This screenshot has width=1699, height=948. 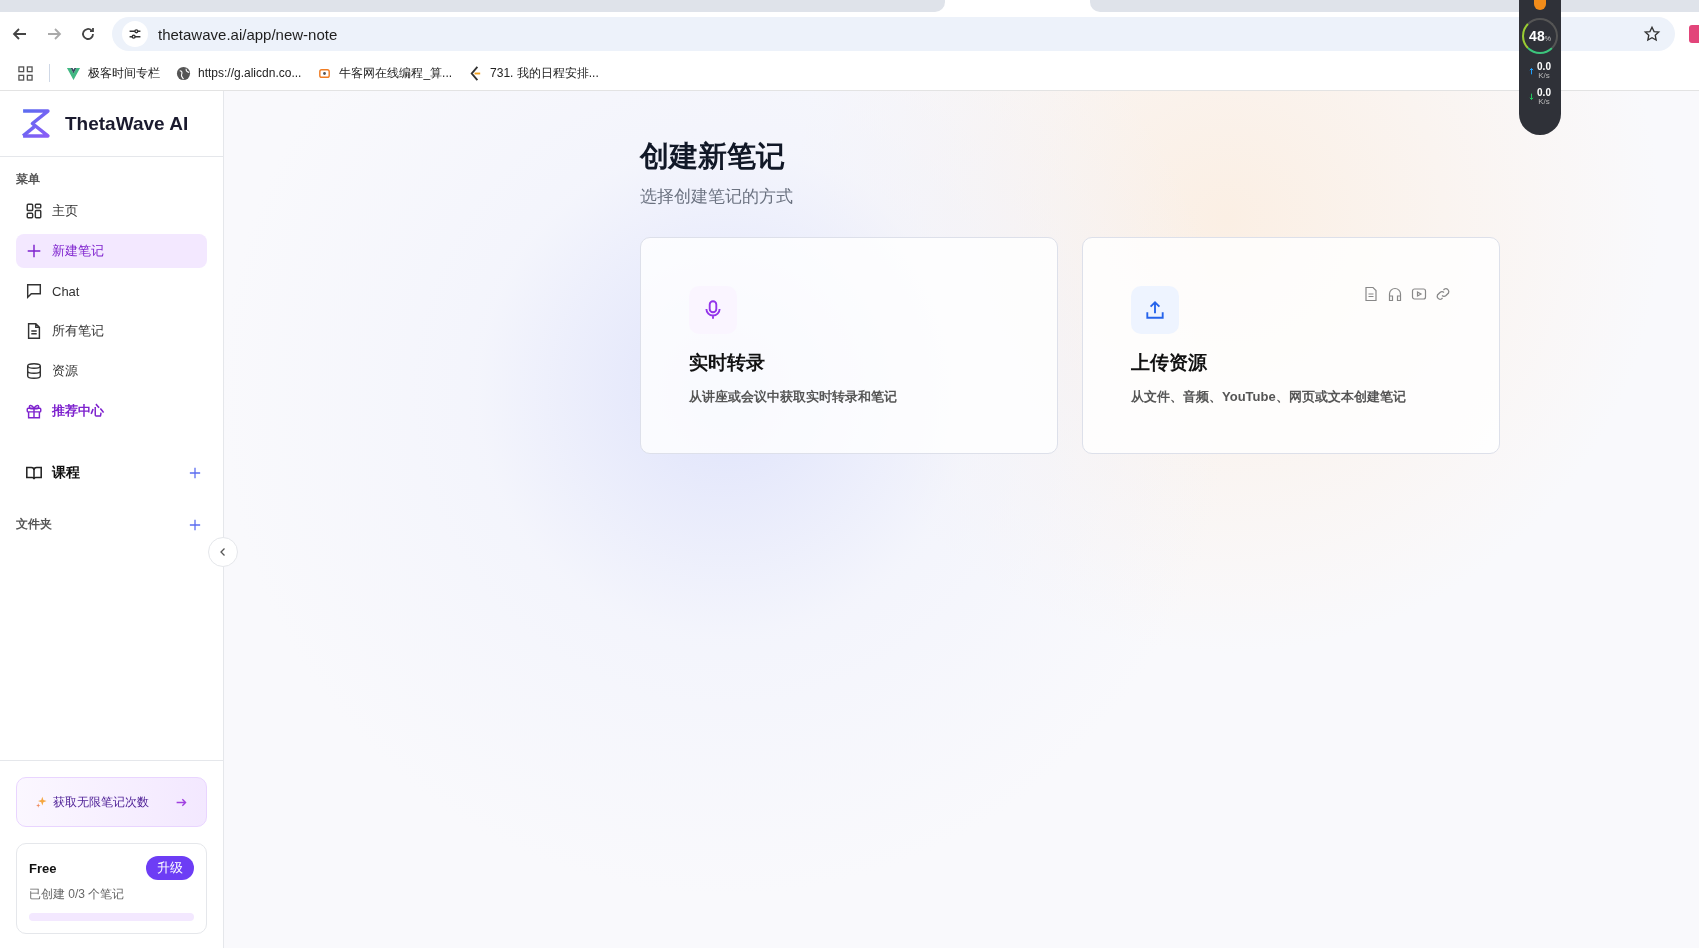 I want to click on bookmark-label: 极客时间专栏, so click(x=124, y=73).